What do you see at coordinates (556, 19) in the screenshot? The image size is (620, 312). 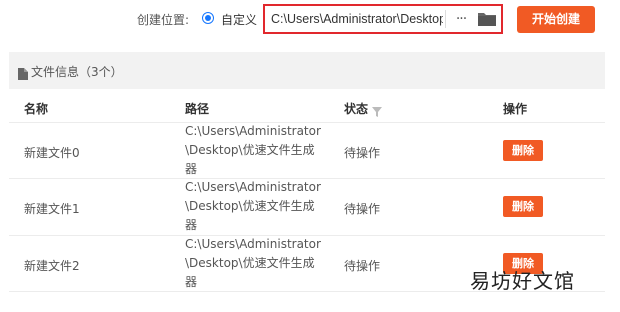 I see `start-create-button: 开始创建` at bounding box center [556, 19].